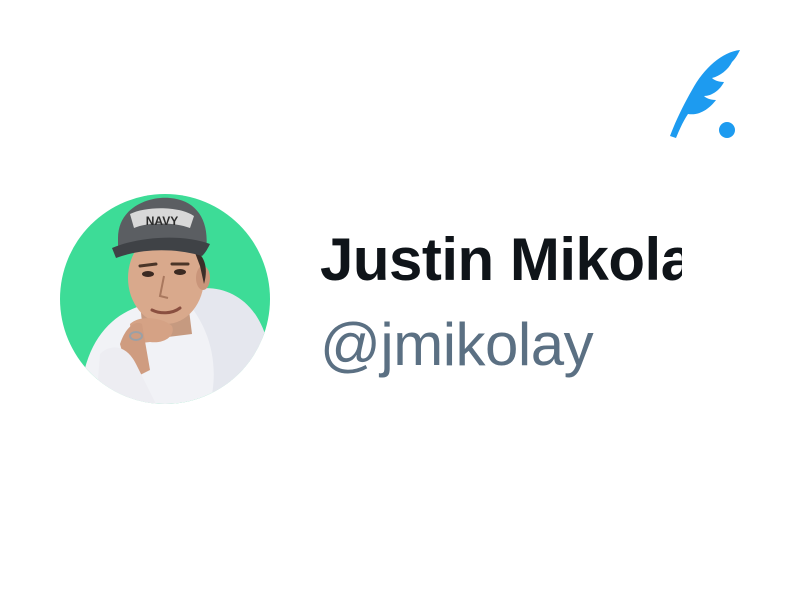 This screenshot has width=800, height=600. Describe the element at coordinates (162, 221) in the screenshot. I see `cap-text: NAVY` at that location.